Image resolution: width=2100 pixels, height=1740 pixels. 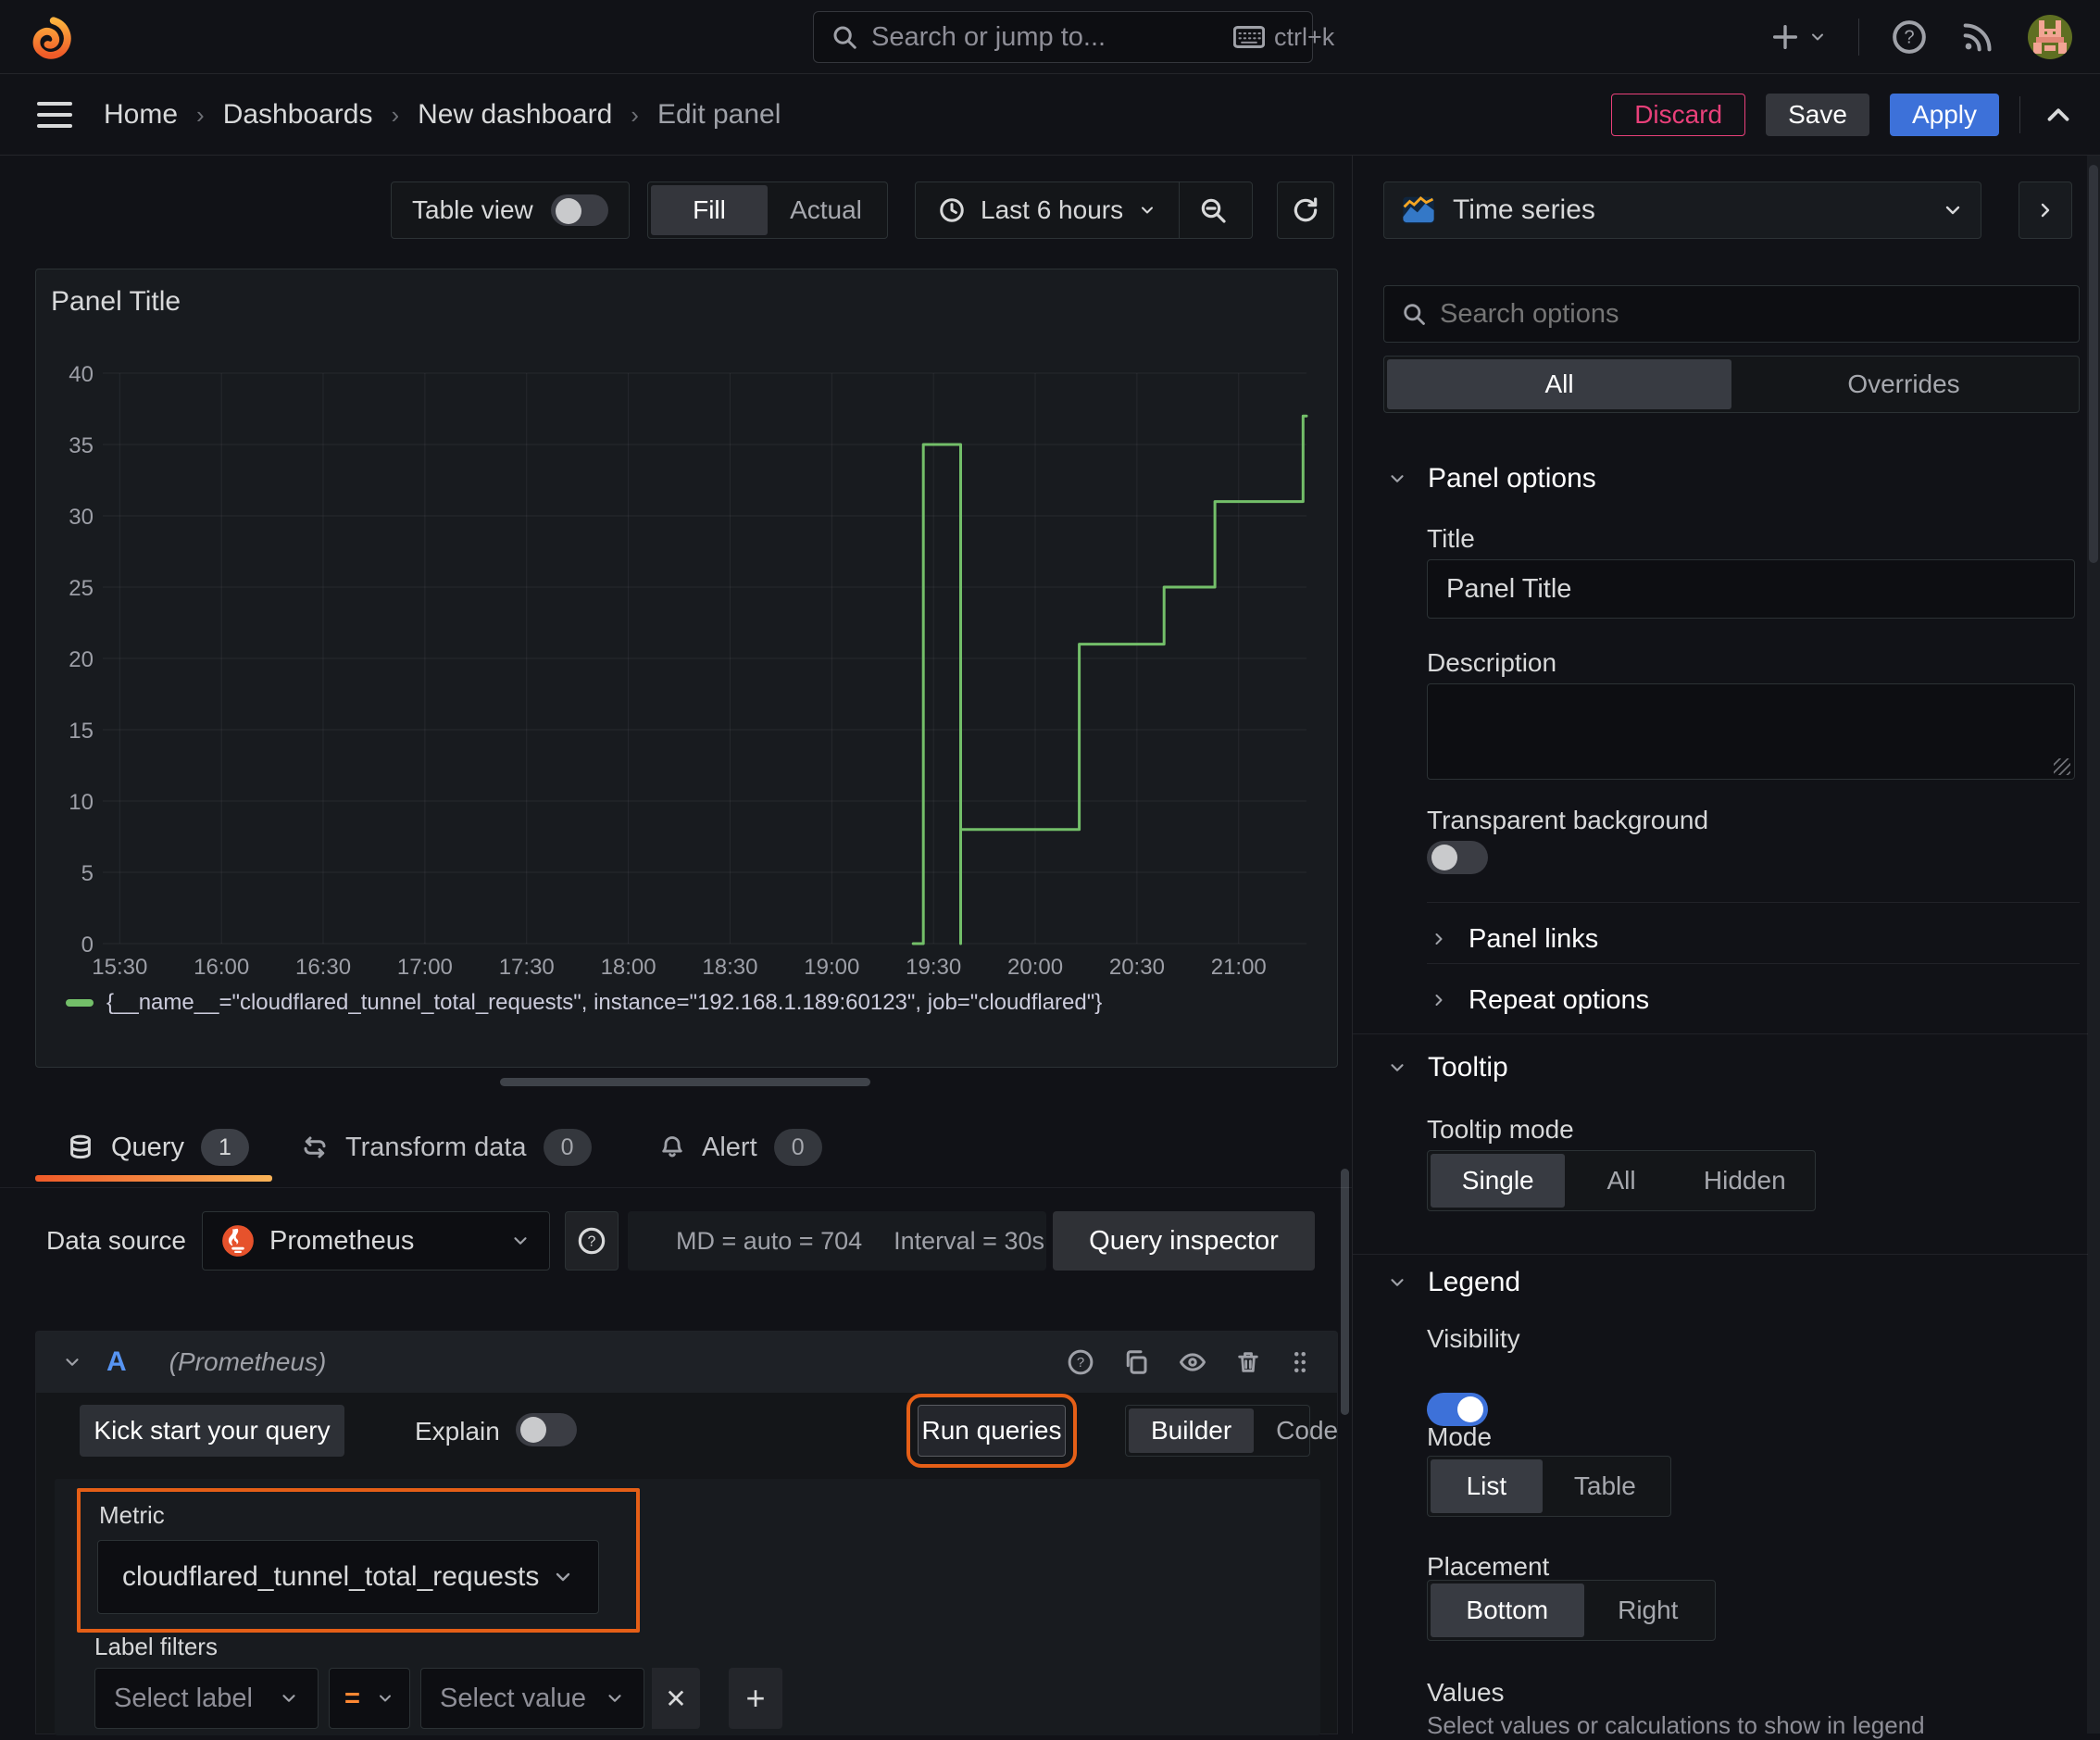 What do you see at coordinates (992, 1431) in the screenshot?
I see `run-queries-button: Run queries` at bounding box center [992, 1431].